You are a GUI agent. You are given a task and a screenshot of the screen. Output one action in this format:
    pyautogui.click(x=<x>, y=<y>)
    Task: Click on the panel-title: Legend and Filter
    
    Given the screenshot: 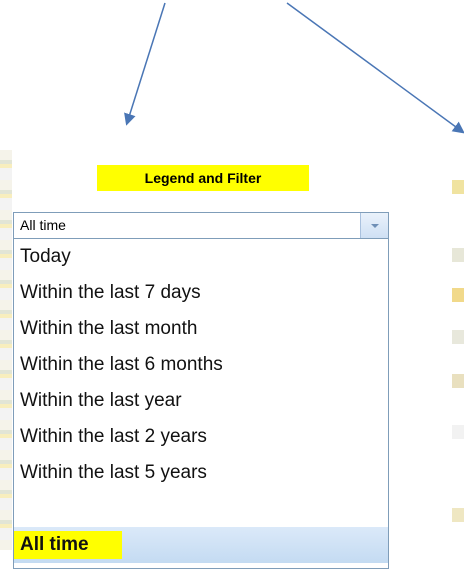 What is the action you would take?
    pyautogui.click(x=203, y=178)
    